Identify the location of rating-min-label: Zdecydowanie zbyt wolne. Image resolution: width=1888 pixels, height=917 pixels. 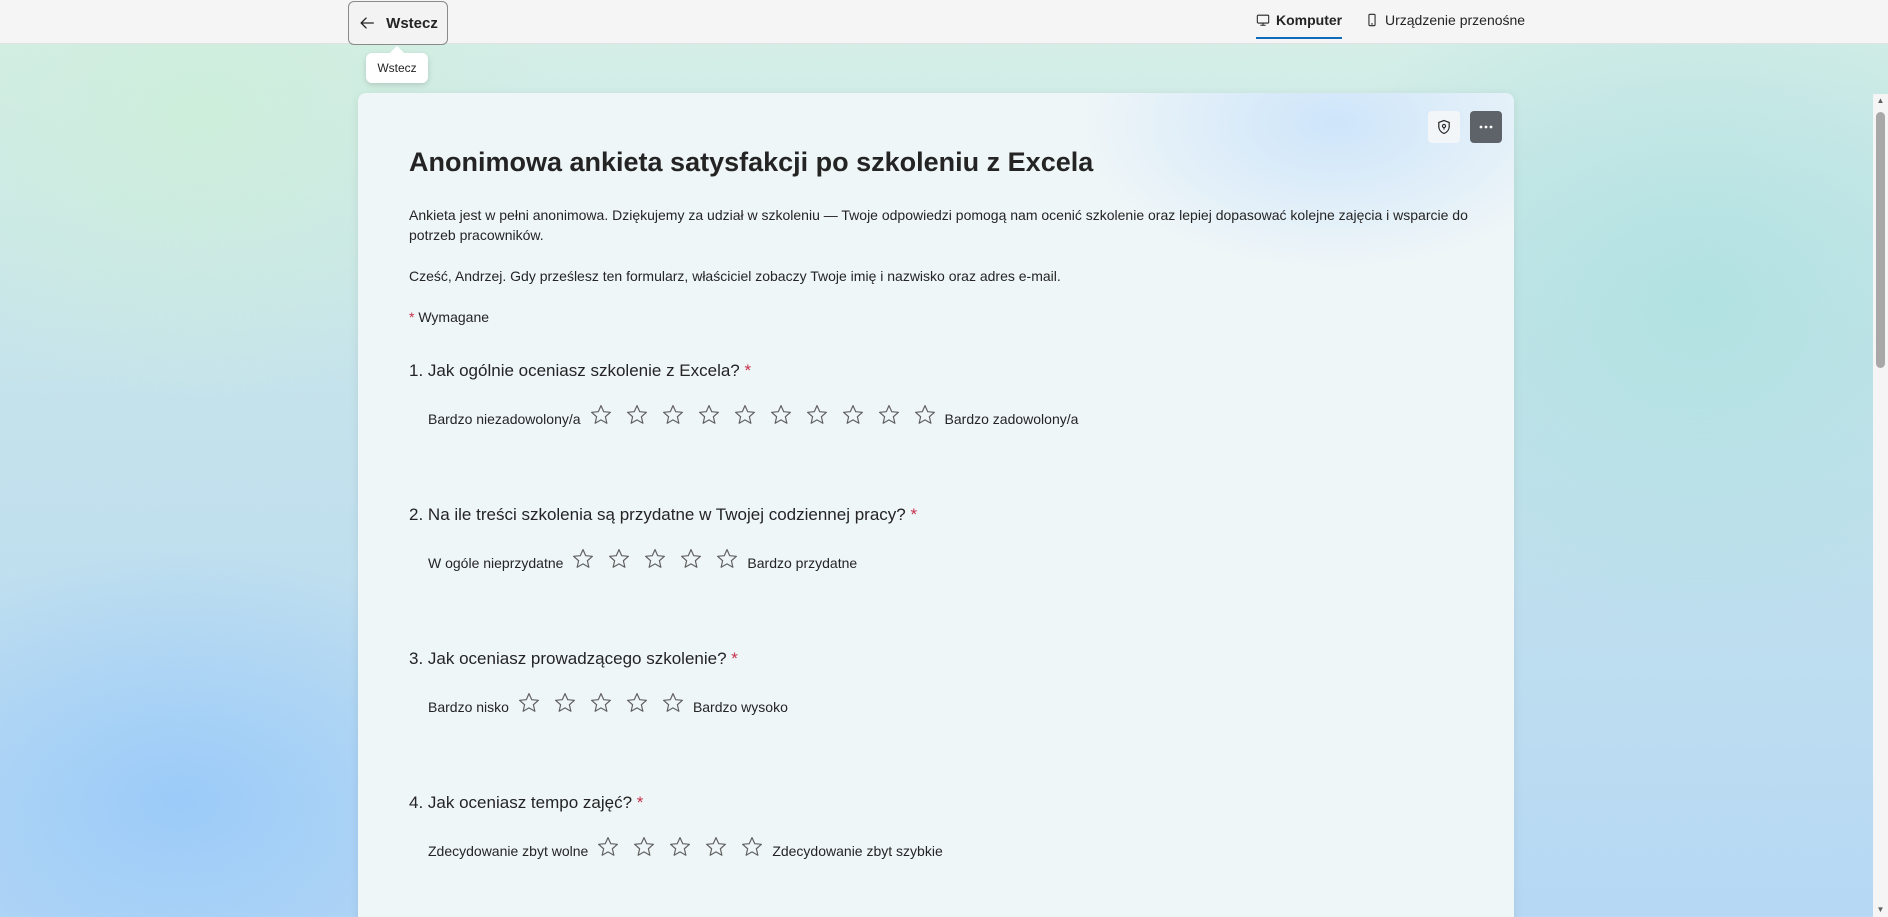
(508, 851).